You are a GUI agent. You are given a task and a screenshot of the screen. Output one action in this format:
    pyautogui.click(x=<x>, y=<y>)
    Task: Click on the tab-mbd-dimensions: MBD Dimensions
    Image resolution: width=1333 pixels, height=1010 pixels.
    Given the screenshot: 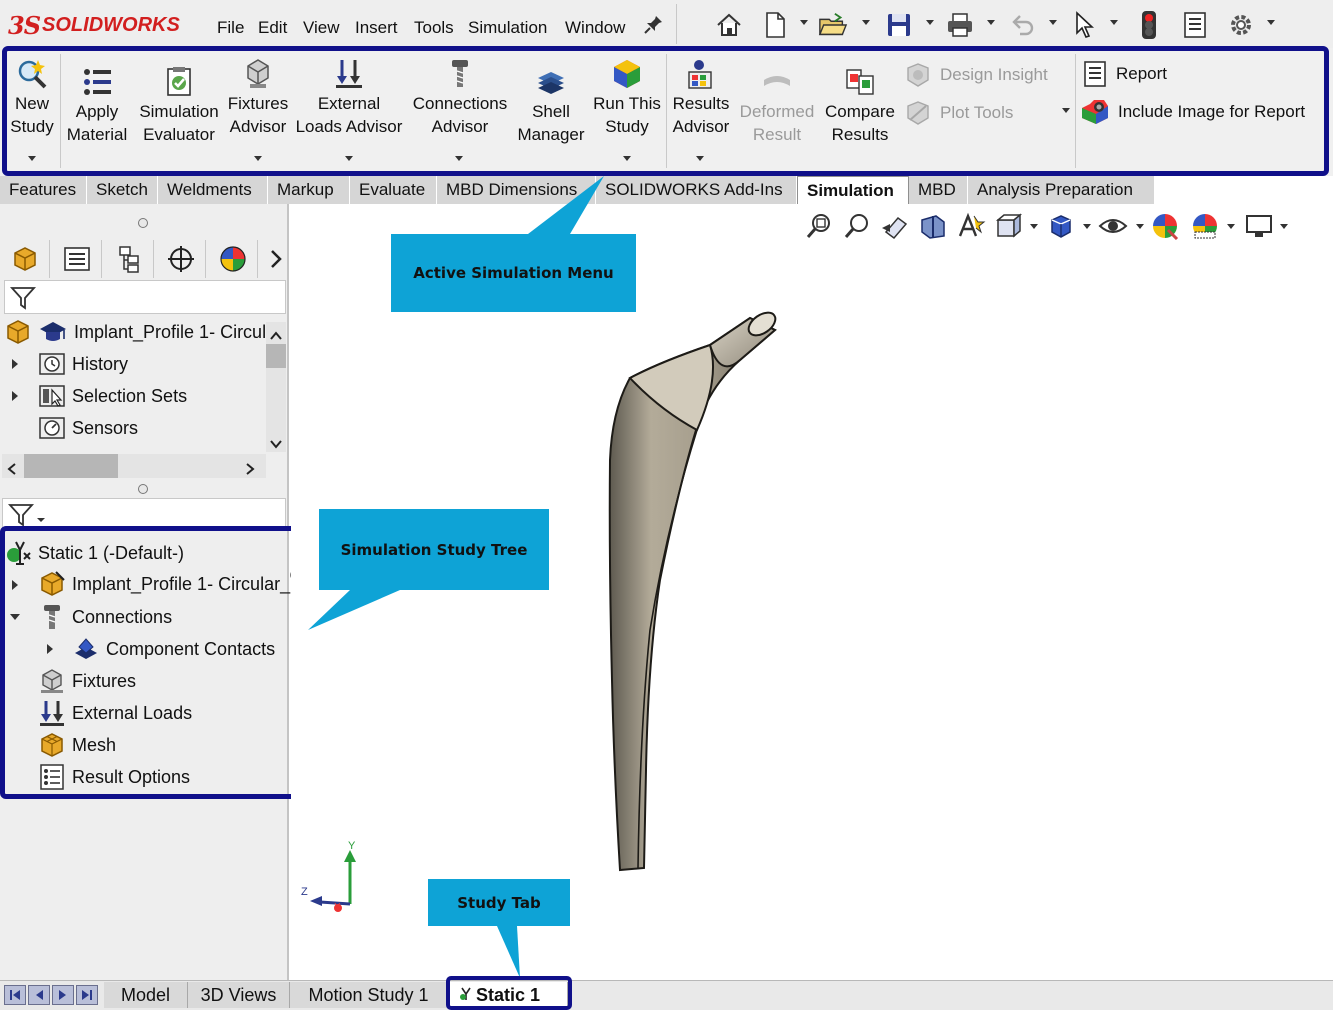 What is the action you would take?
    pyautogui.click(x=516, y=190)
    